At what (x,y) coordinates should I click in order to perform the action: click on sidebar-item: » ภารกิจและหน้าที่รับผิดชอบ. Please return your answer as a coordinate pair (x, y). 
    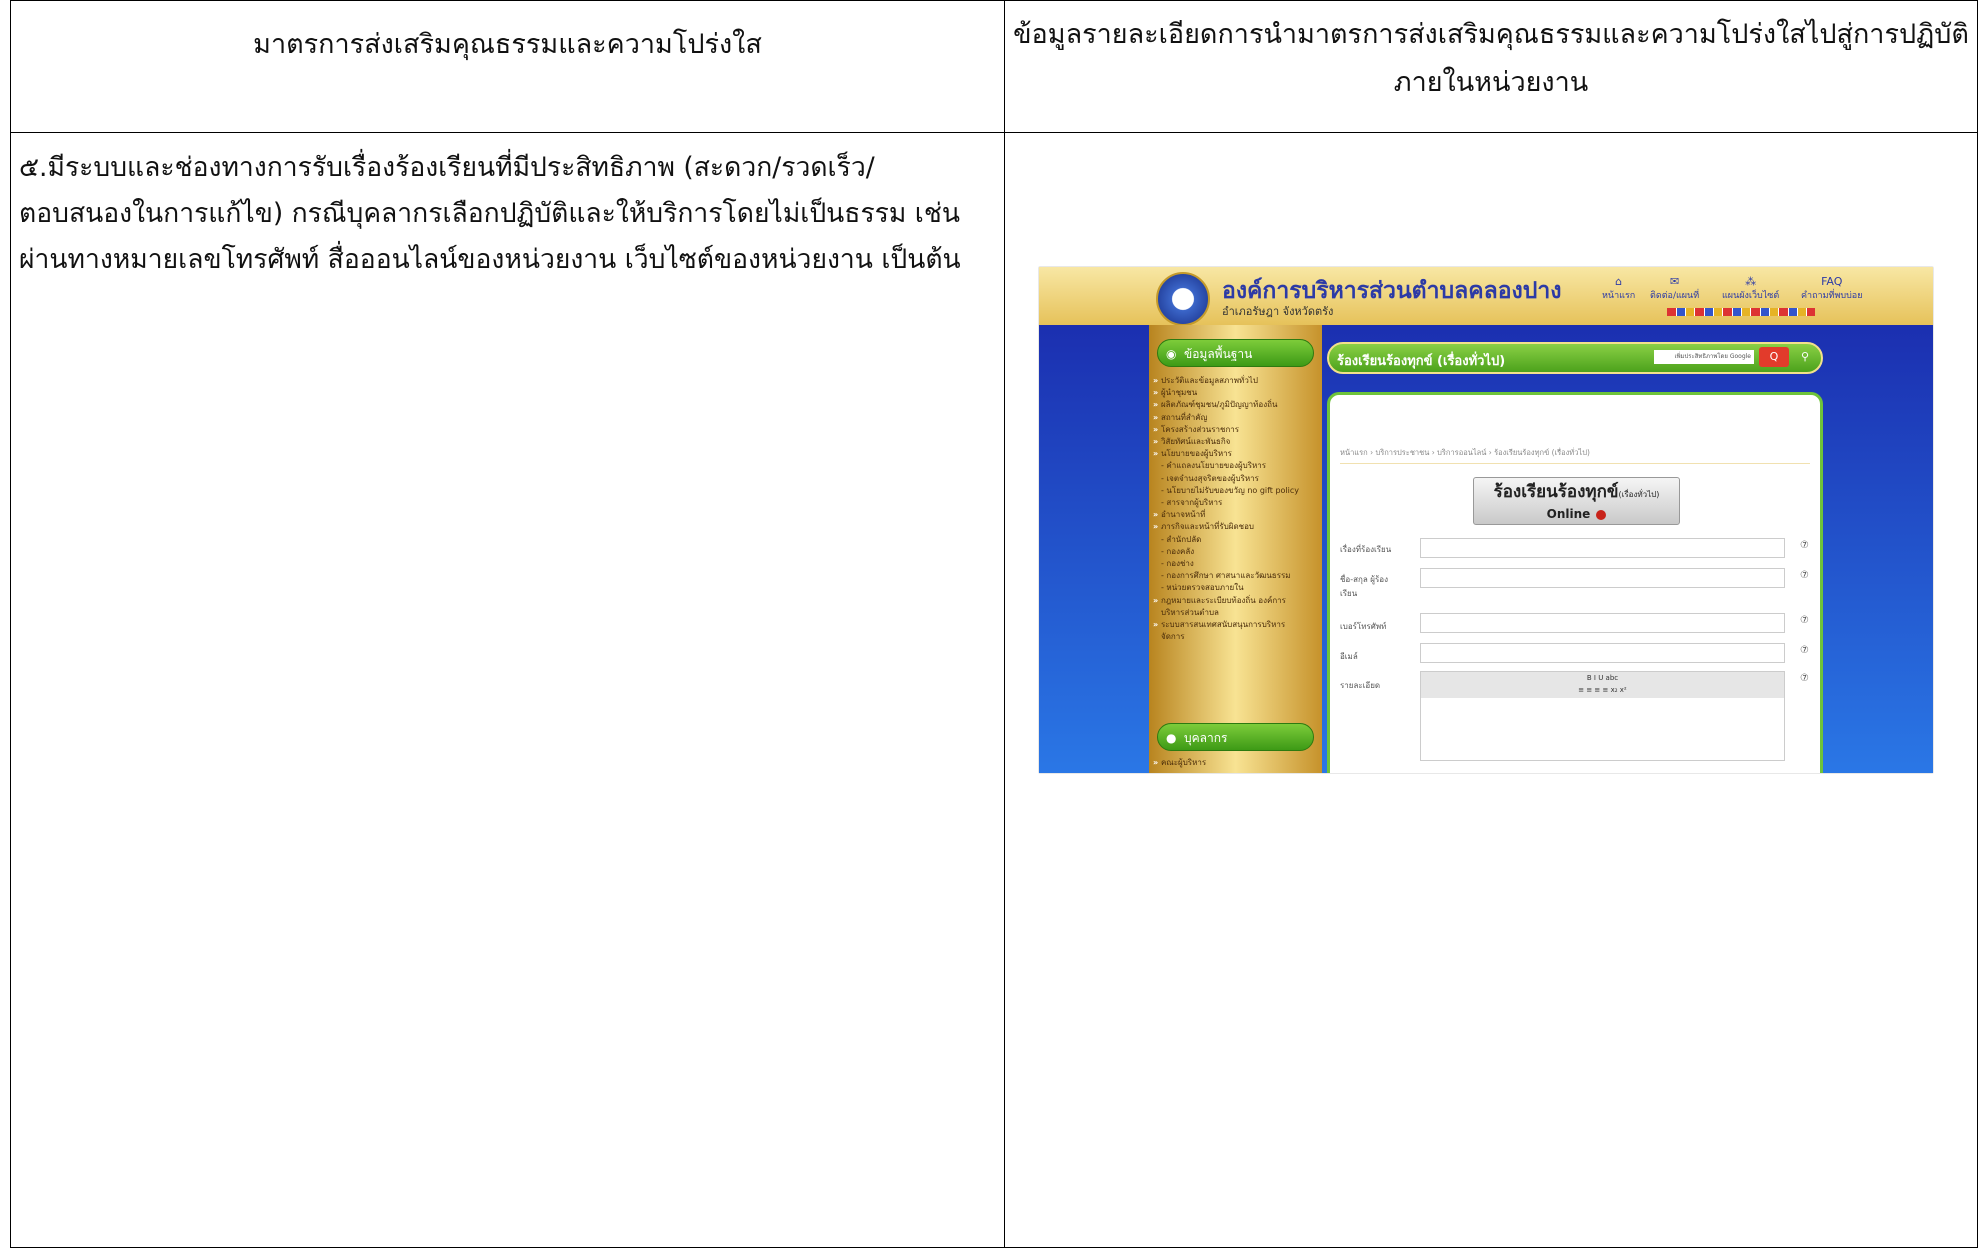
    Looking at the image, I should click on (1226, 527).